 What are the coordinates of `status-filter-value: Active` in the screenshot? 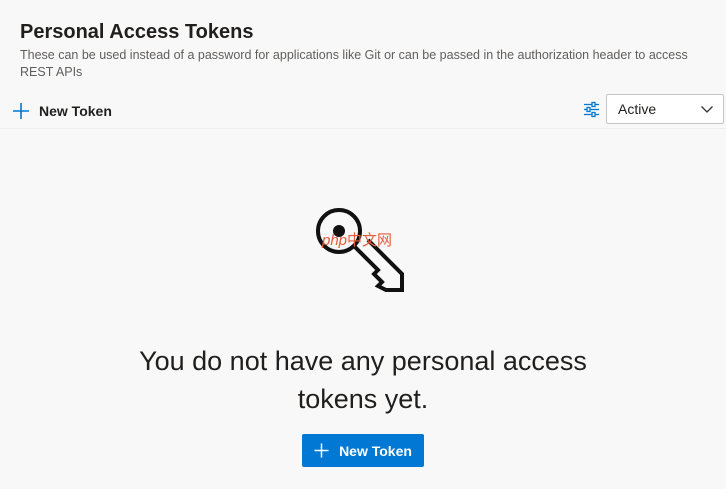 It's located at (637, 109).